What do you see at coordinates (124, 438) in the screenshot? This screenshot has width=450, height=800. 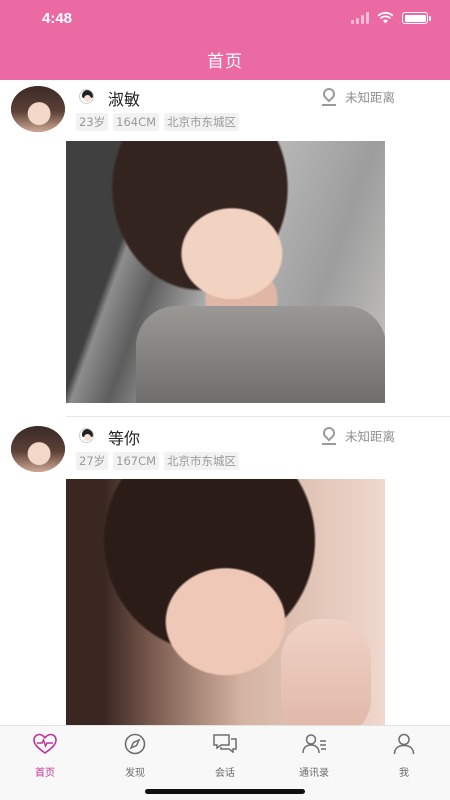 I see `user-name: 等你` at bounding box center [124, 438].